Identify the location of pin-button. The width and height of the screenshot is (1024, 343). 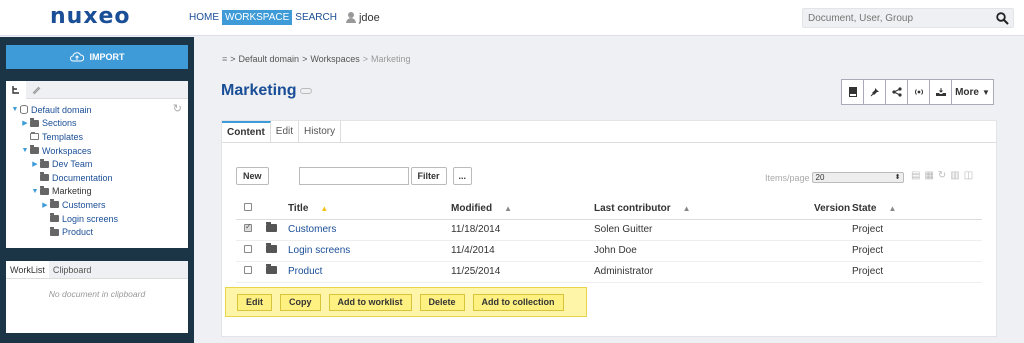
(875, 92).